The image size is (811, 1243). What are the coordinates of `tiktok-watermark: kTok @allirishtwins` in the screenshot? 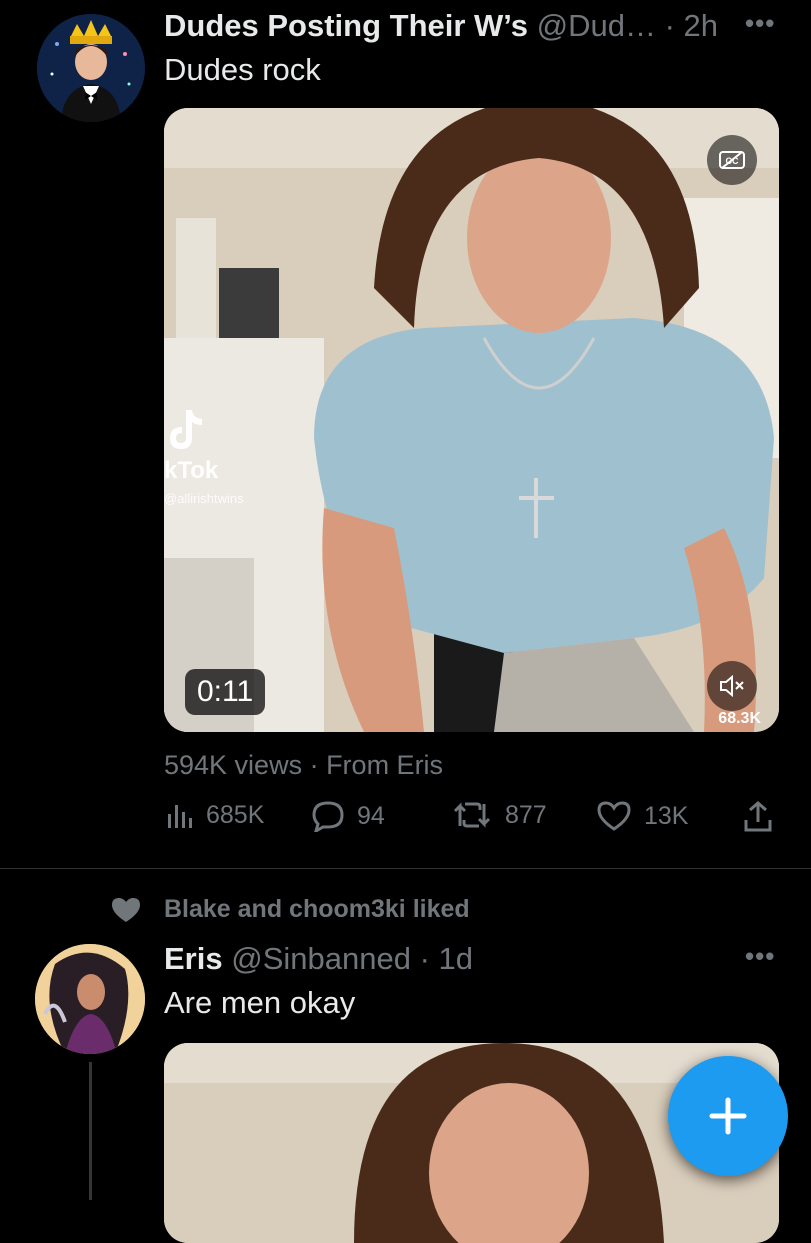 It's located at (204, 457).